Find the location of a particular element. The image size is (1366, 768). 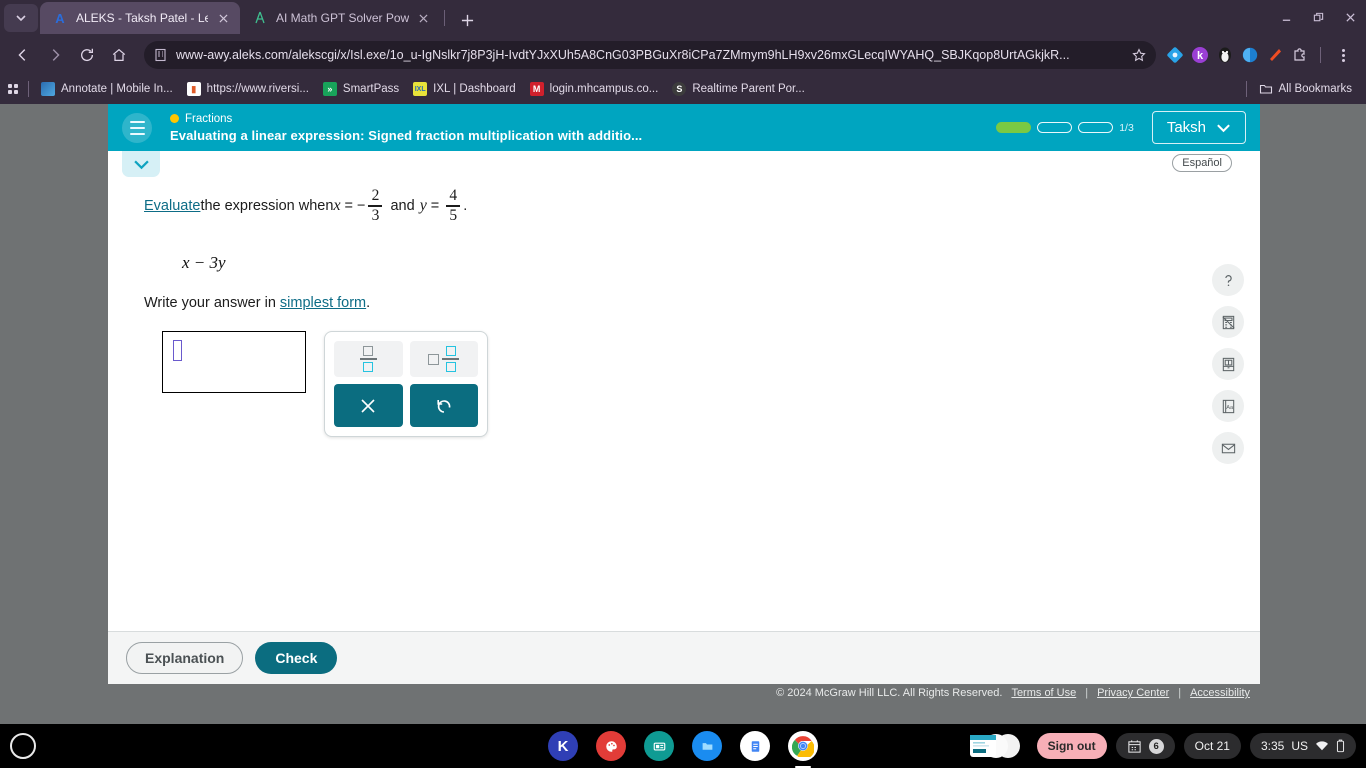

mixed-number-icon is located at coordinates (444, 359).